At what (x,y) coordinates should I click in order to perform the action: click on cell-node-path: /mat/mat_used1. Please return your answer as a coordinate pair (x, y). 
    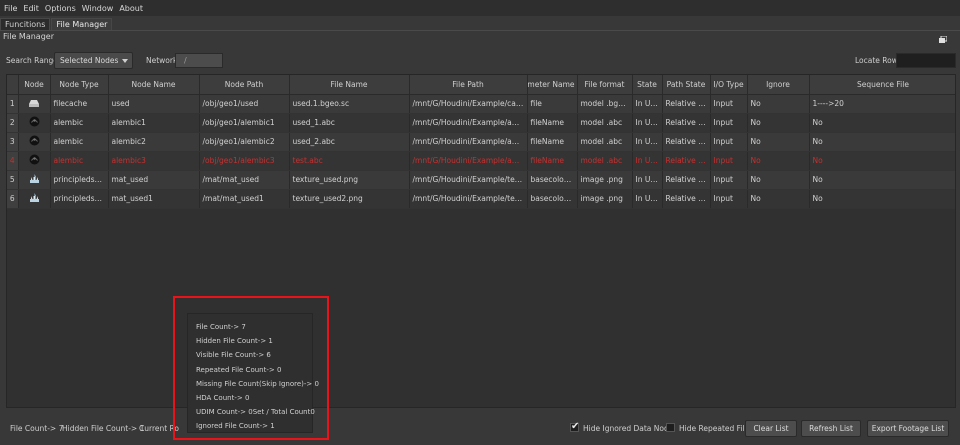
    Looking at the image, I should click on (244, 199).